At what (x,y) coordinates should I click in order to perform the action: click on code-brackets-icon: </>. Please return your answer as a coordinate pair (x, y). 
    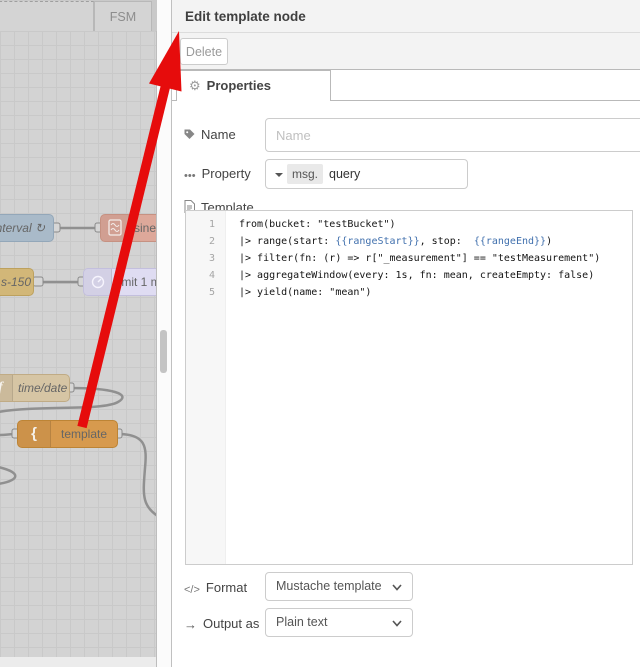
    Looking at the image, I should click on (192, 590).